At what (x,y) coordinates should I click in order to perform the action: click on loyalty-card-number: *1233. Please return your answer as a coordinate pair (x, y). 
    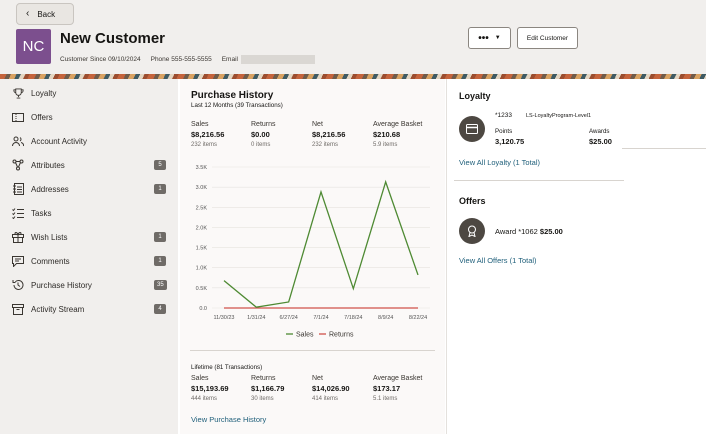
    Looking at the image, I should click on (503, 115).